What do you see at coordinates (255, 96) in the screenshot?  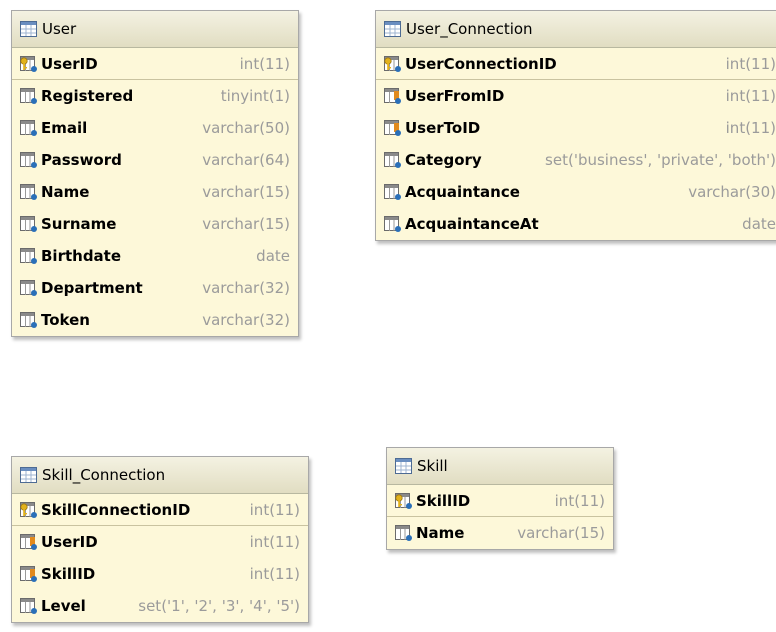 I see `column-type: tinyint(1)` at bounding box center [255, 96].